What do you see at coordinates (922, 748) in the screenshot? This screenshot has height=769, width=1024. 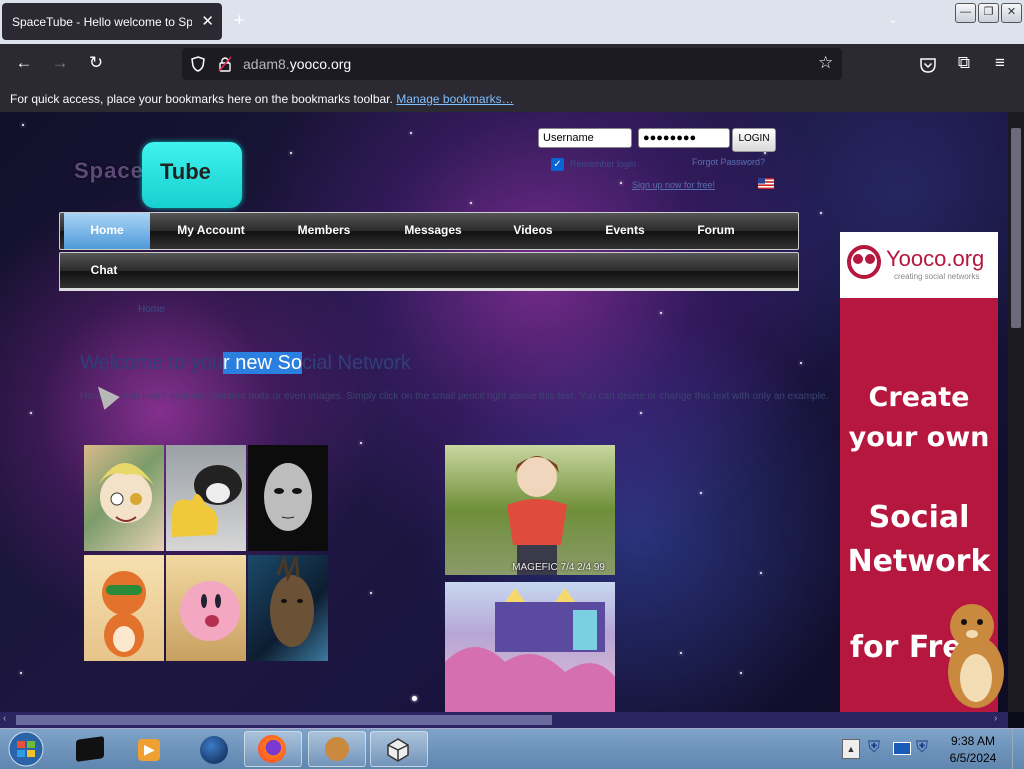 I see `action-center-icon: ⛨` at bounding box center [922, 748].